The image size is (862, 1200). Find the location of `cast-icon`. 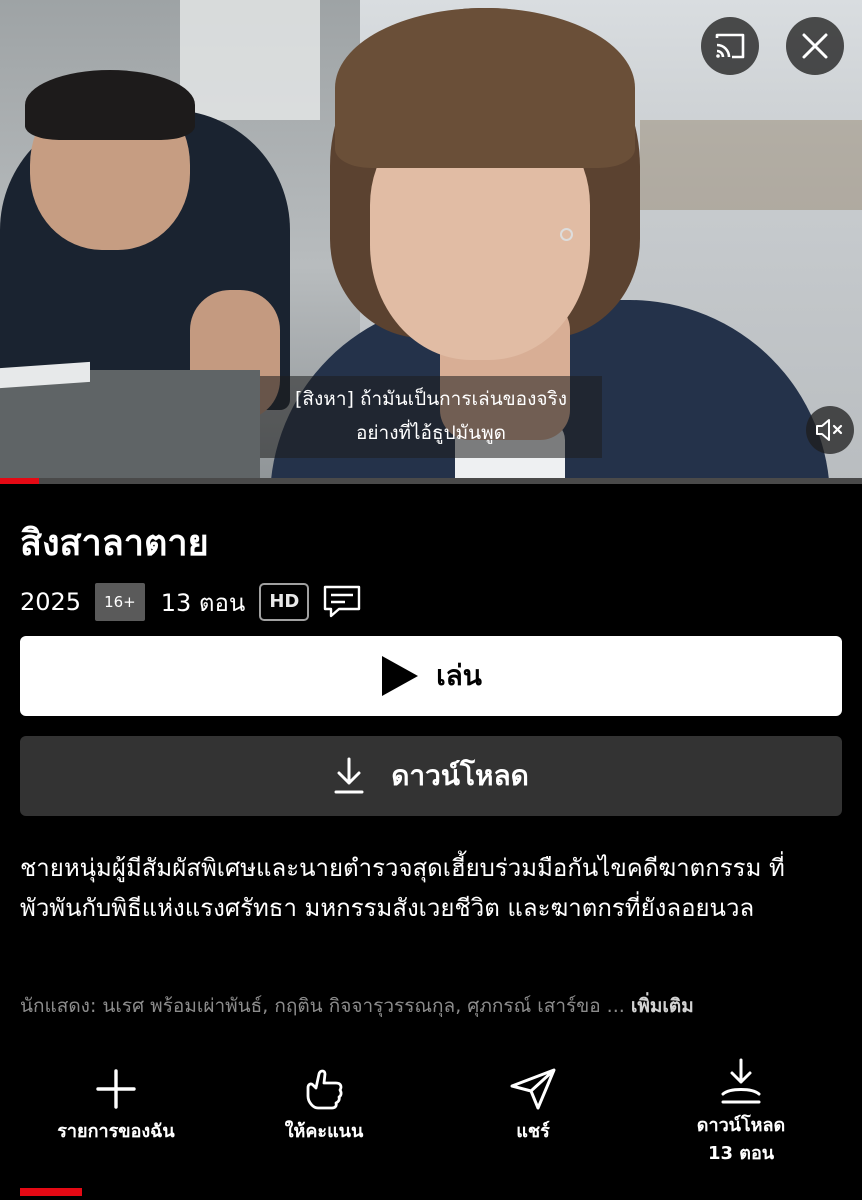

cast-icon is located at coordinates (730, 46).